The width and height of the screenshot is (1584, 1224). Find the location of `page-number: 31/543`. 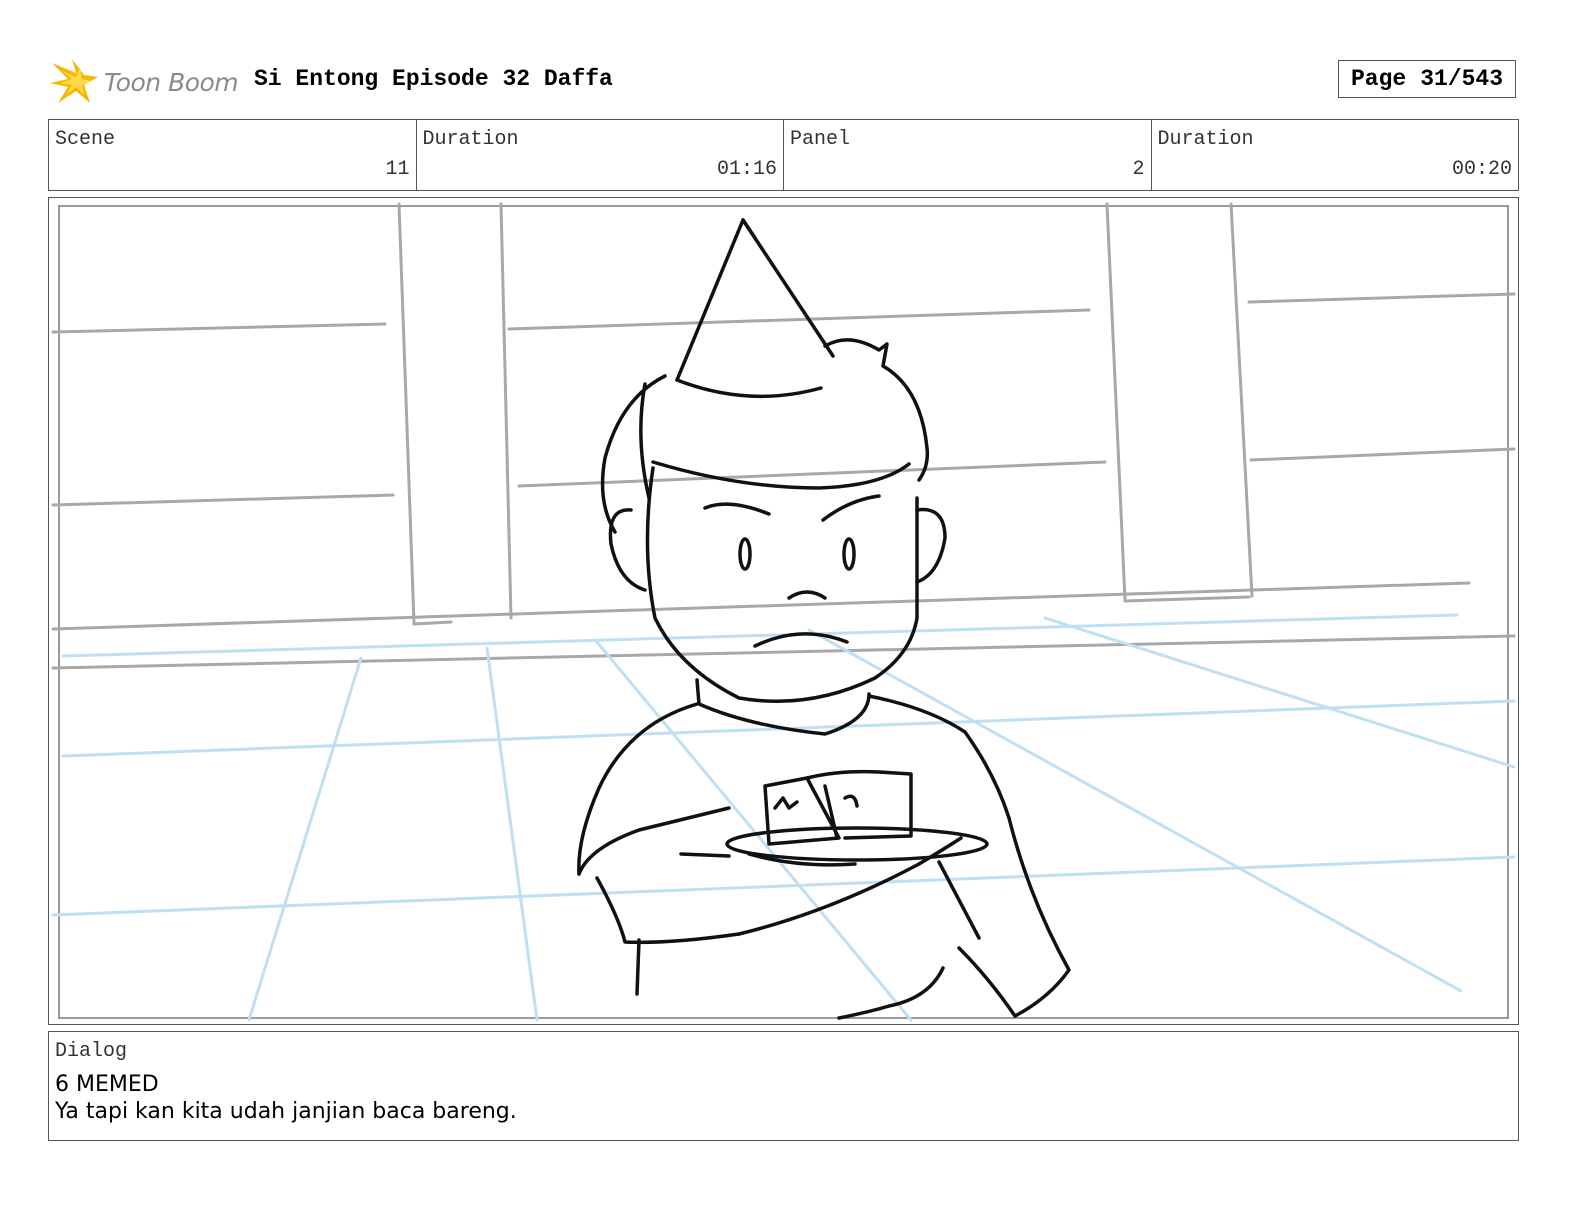

page-number: 31/543 is located at coordinates (1462, 79).